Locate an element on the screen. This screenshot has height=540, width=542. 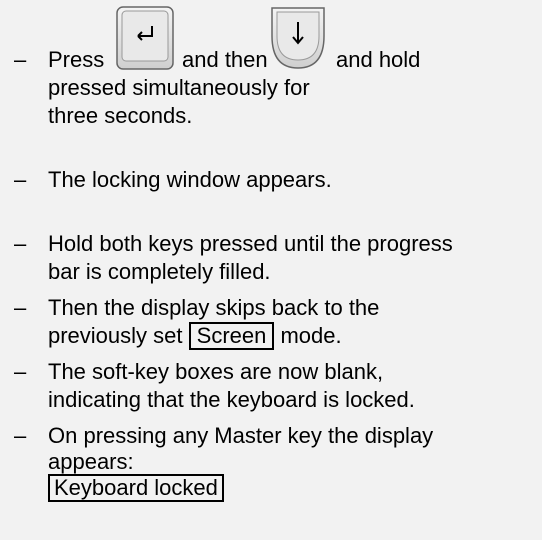
step-text: and then is located at coordinates (225, 59).